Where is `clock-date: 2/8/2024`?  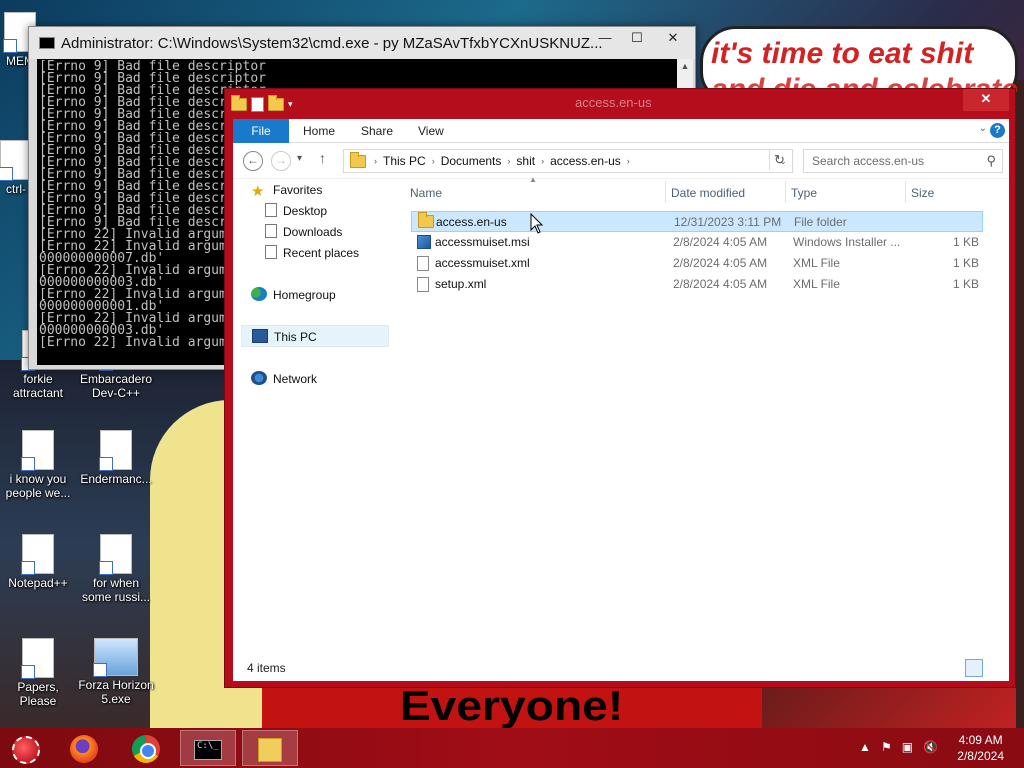 clock-date: 2/8/2024 is located at coordinates (980, 756).